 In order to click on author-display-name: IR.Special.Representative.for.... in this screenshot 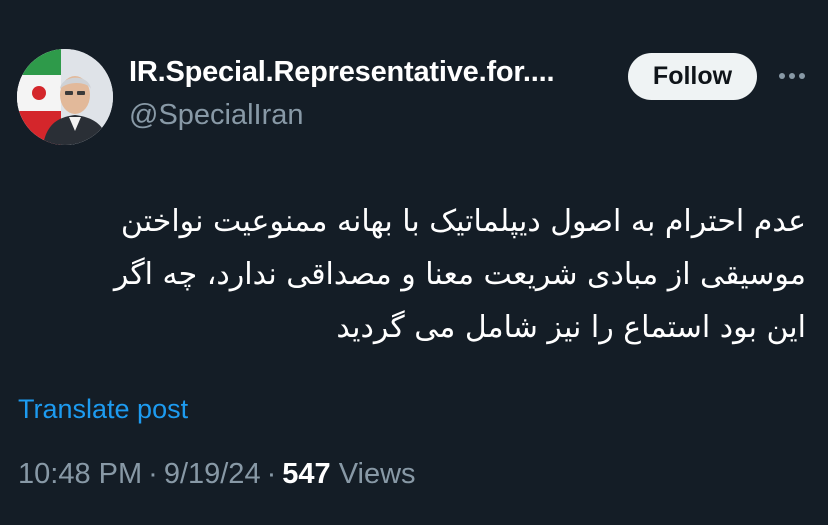, I will do `click(366, 72)`.